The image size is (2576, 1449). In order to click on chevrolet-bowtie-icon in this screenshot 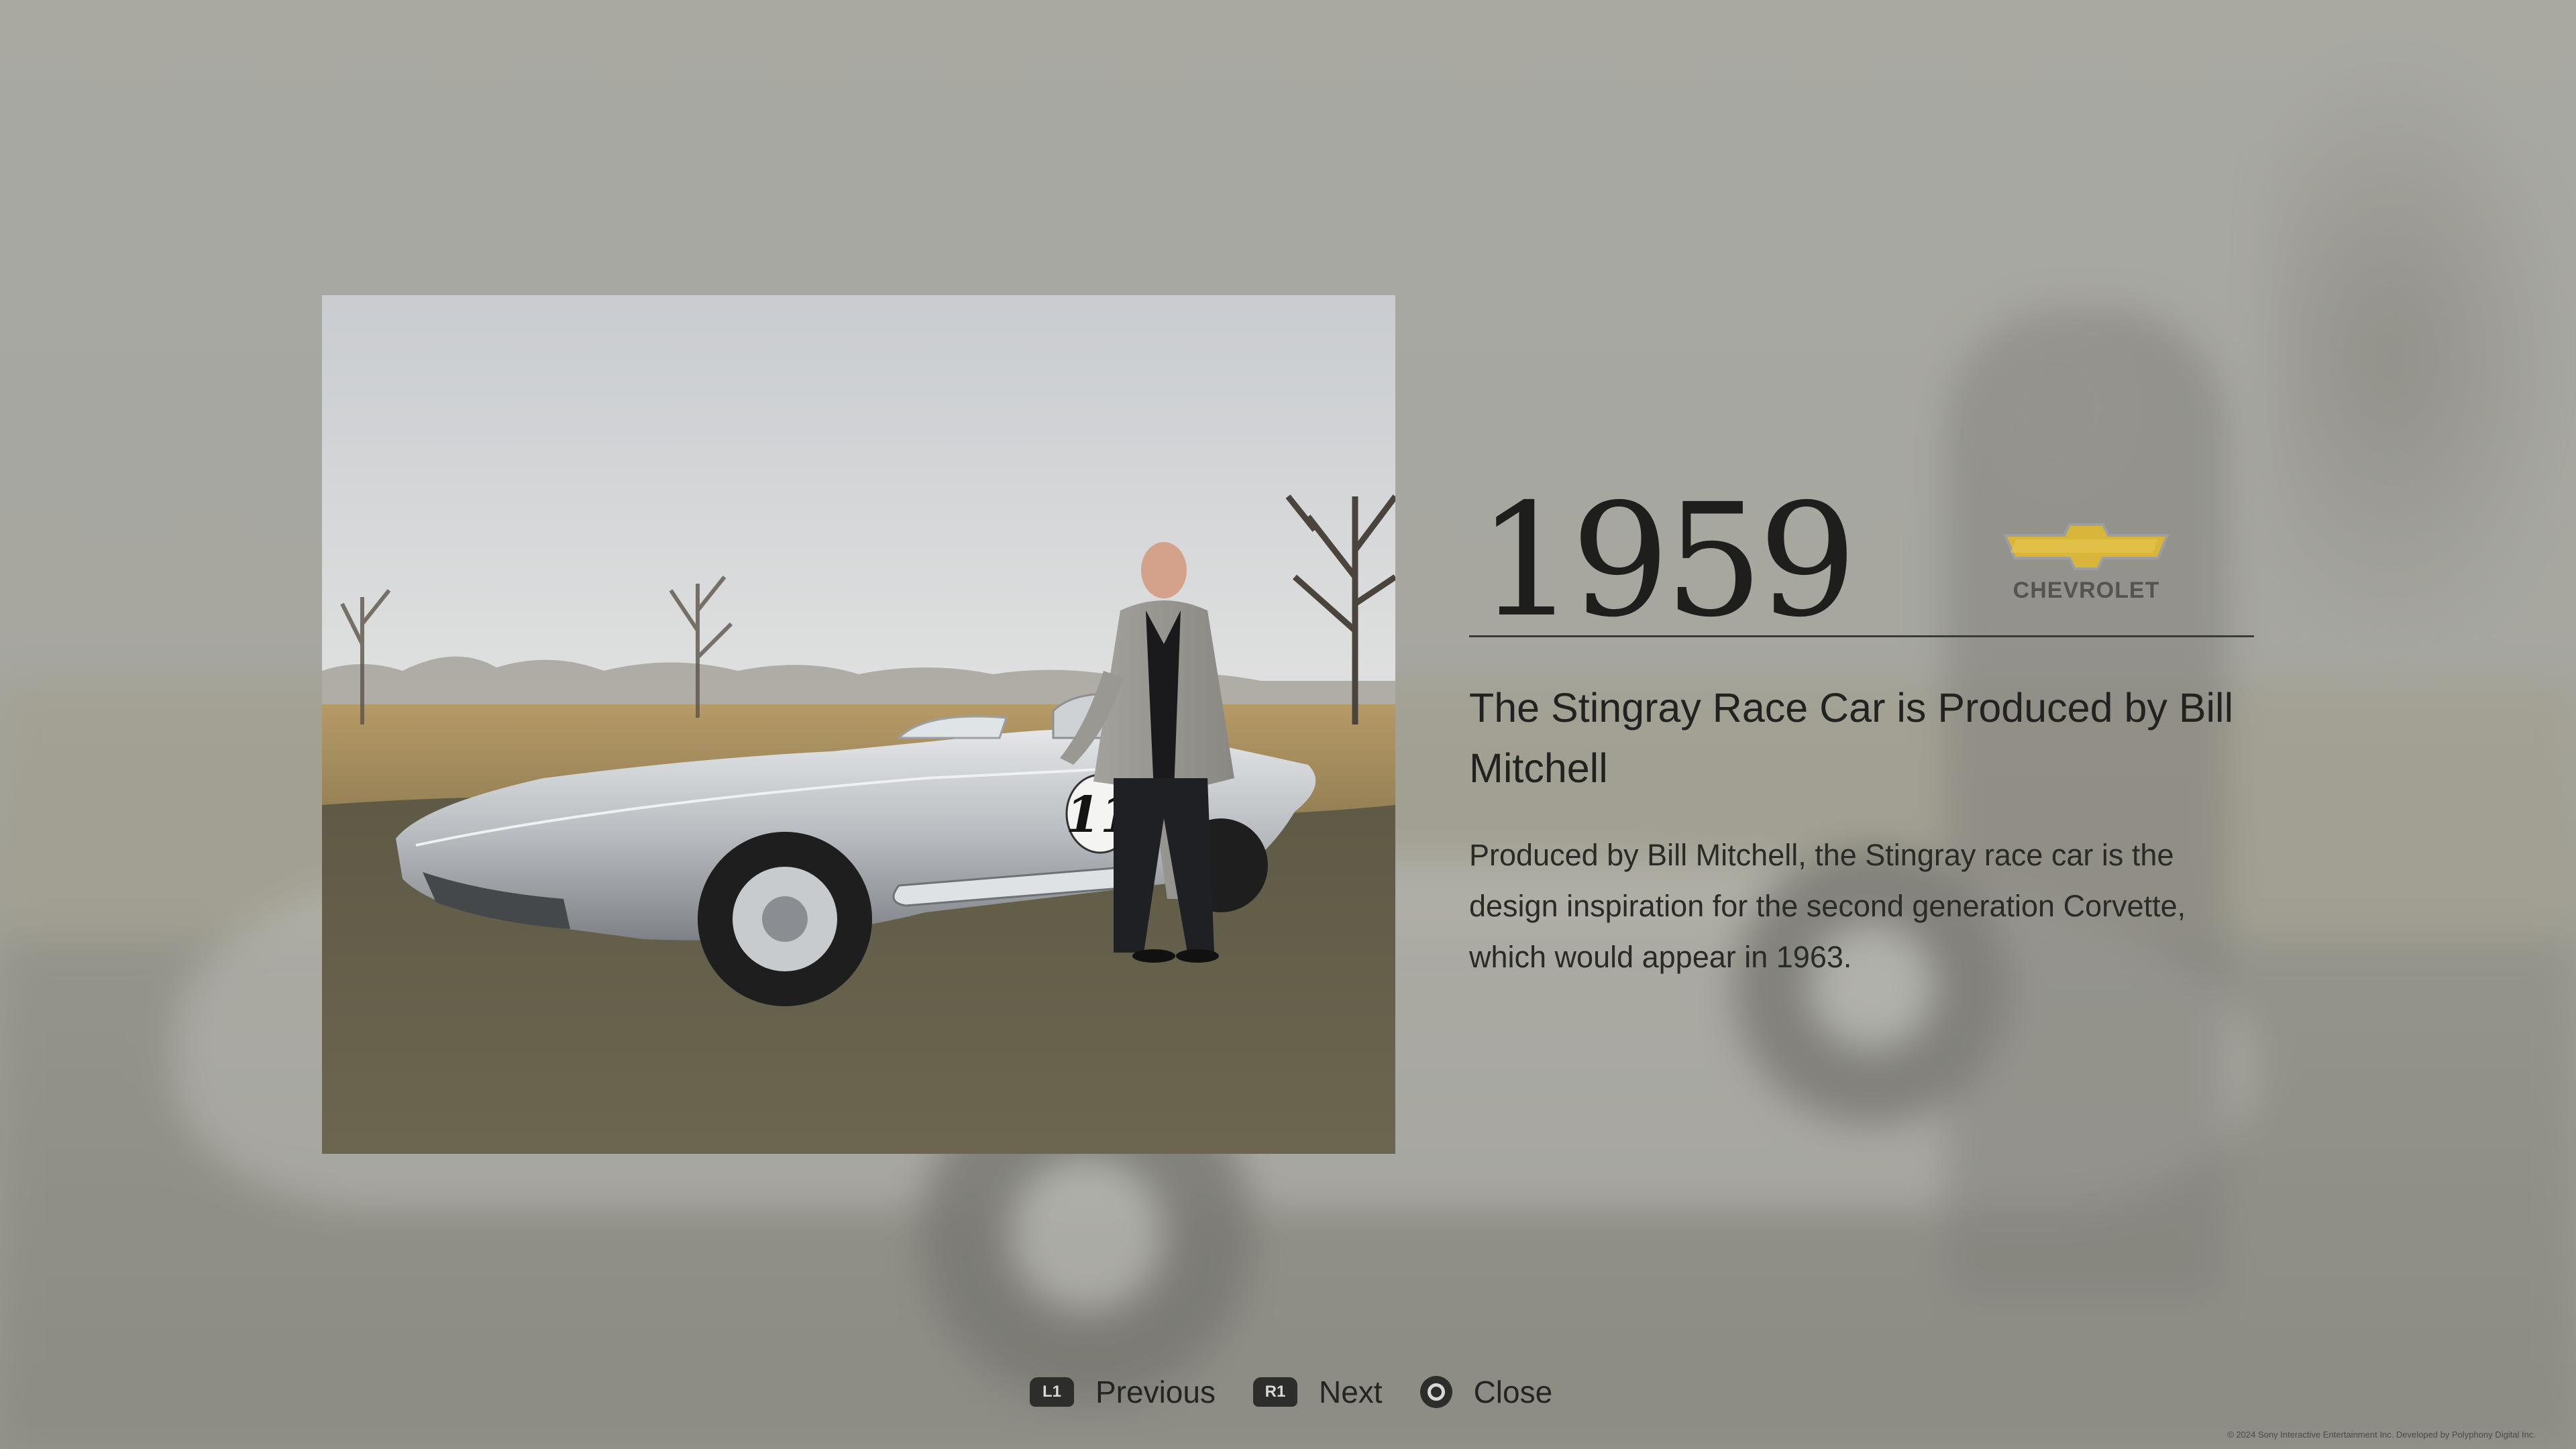, I will do `click(2086, 546)`.